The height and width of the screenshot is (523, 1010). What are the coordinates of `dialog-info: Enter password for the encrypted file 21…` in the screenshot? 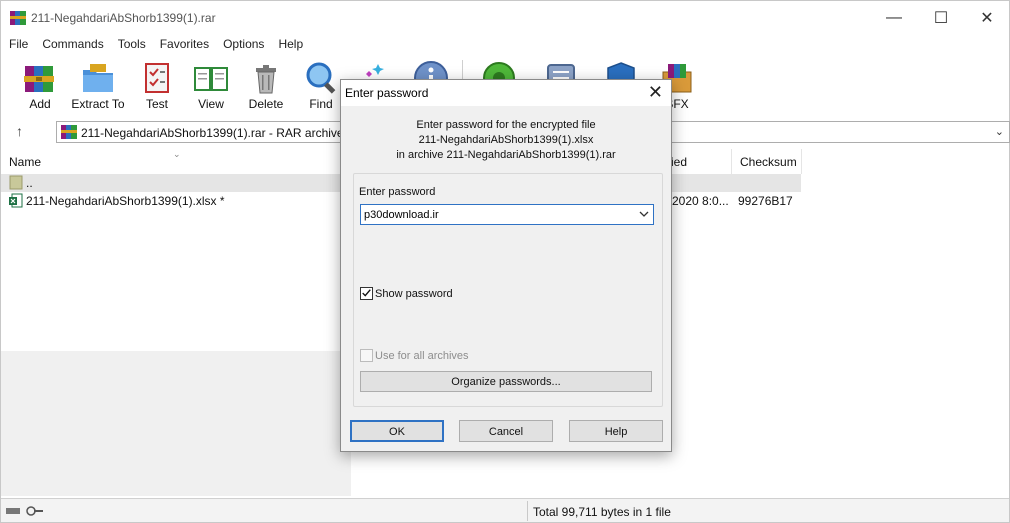 It's located at (506, 140).